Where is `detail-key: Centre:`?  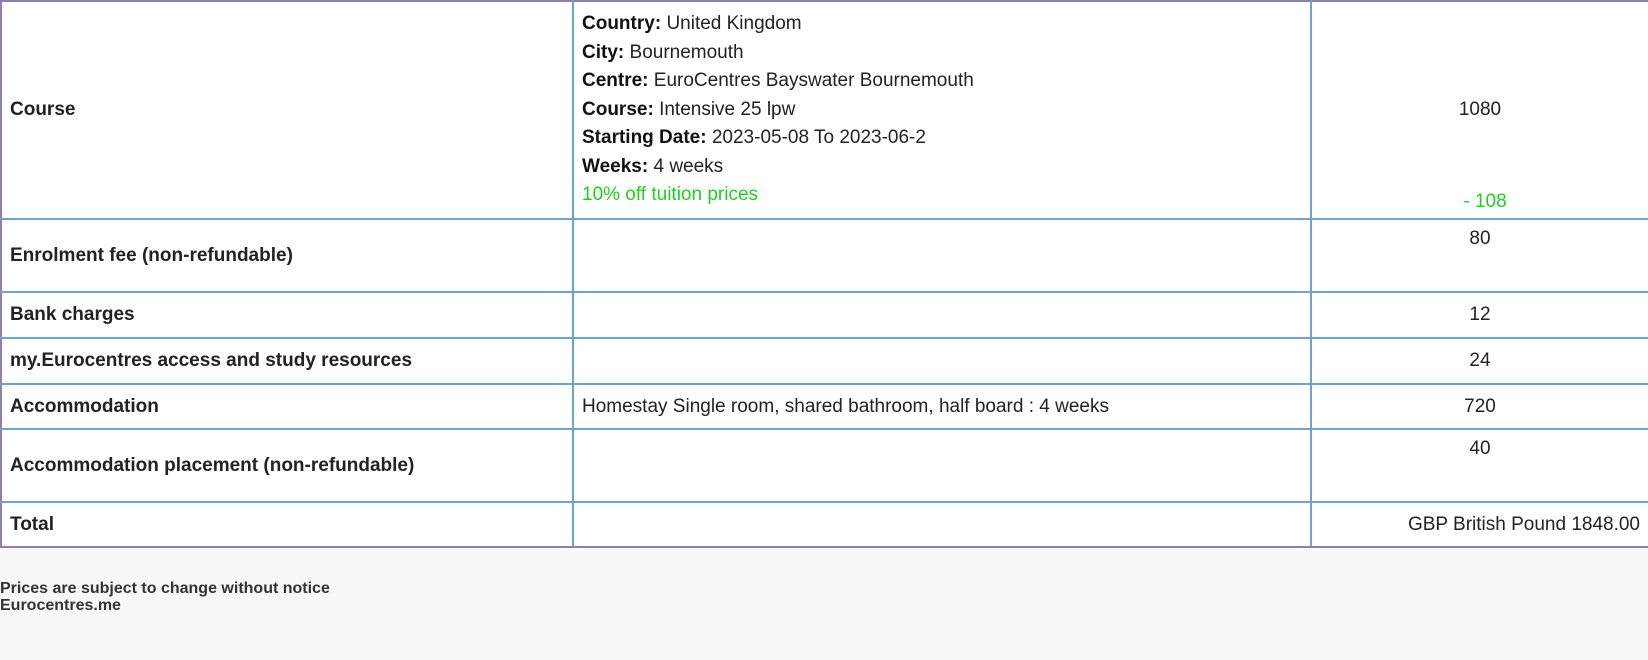 detail-key: Centre: is located at coordinates (615, 81).